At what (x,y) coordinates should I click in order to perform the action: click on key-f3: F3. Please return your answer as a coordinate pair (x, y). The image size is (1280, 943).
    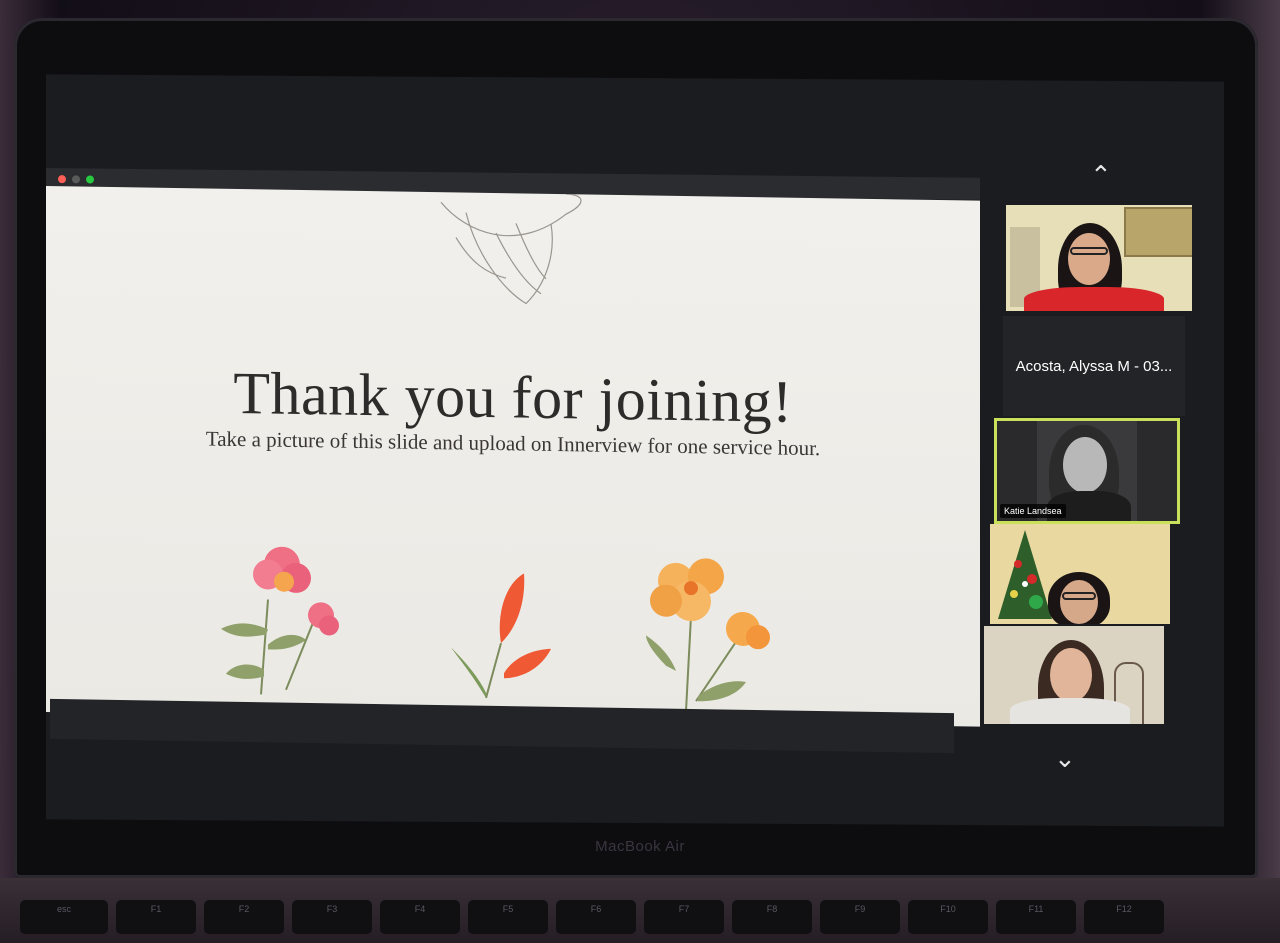
    Looking at the image, I should click on (332, 917).